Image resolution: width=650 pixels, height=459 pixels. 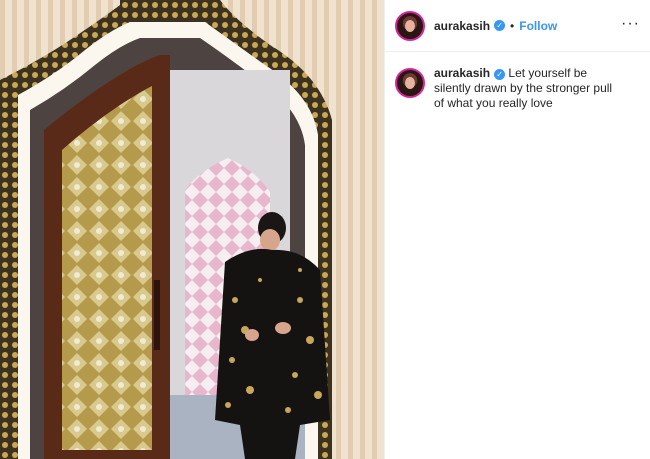 I want to click on avatar, so click(x=410, y=25).